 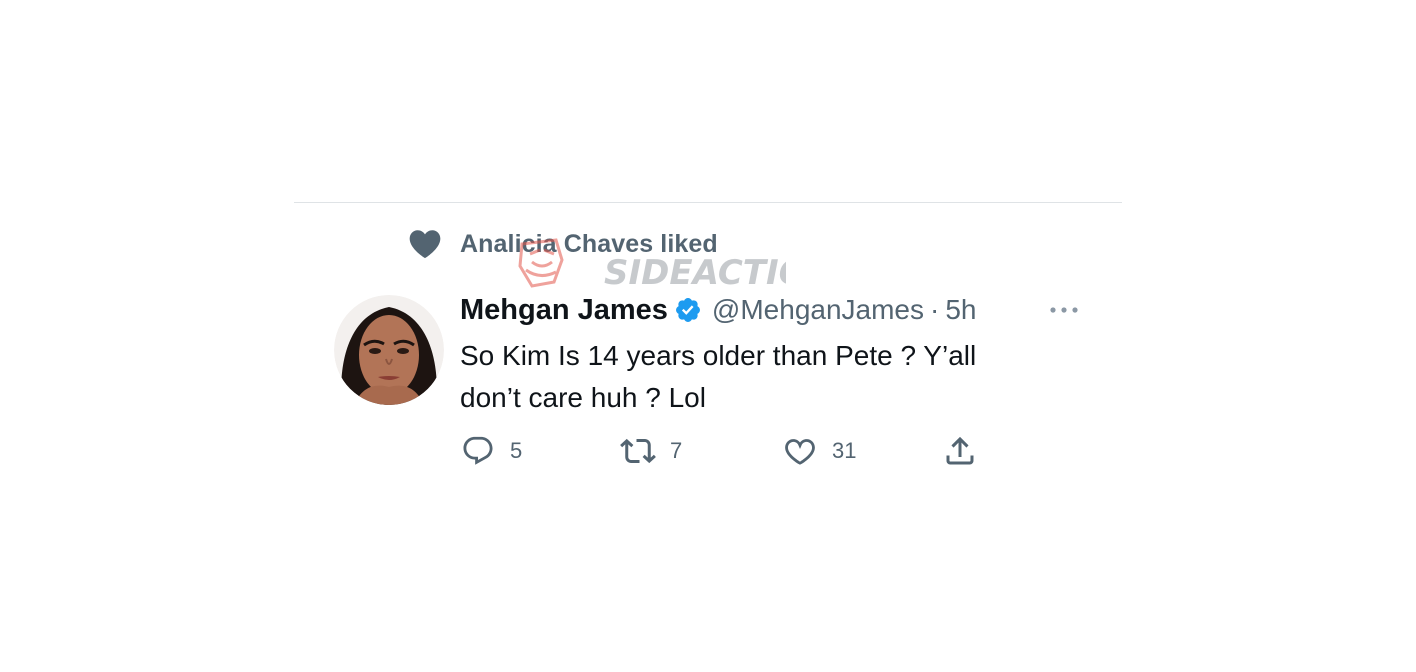 I want to click on display-name: Mehgan James, so click(x=564, y=310).